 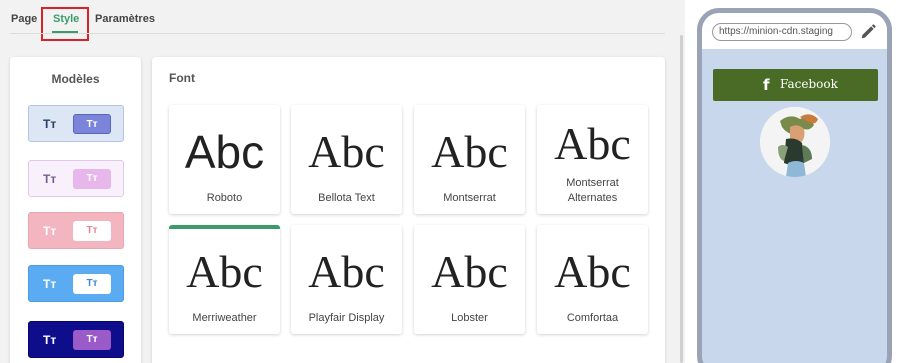 I want to click on font-card-merriweather: Abc Merriweather, so click(x=224, y=279).